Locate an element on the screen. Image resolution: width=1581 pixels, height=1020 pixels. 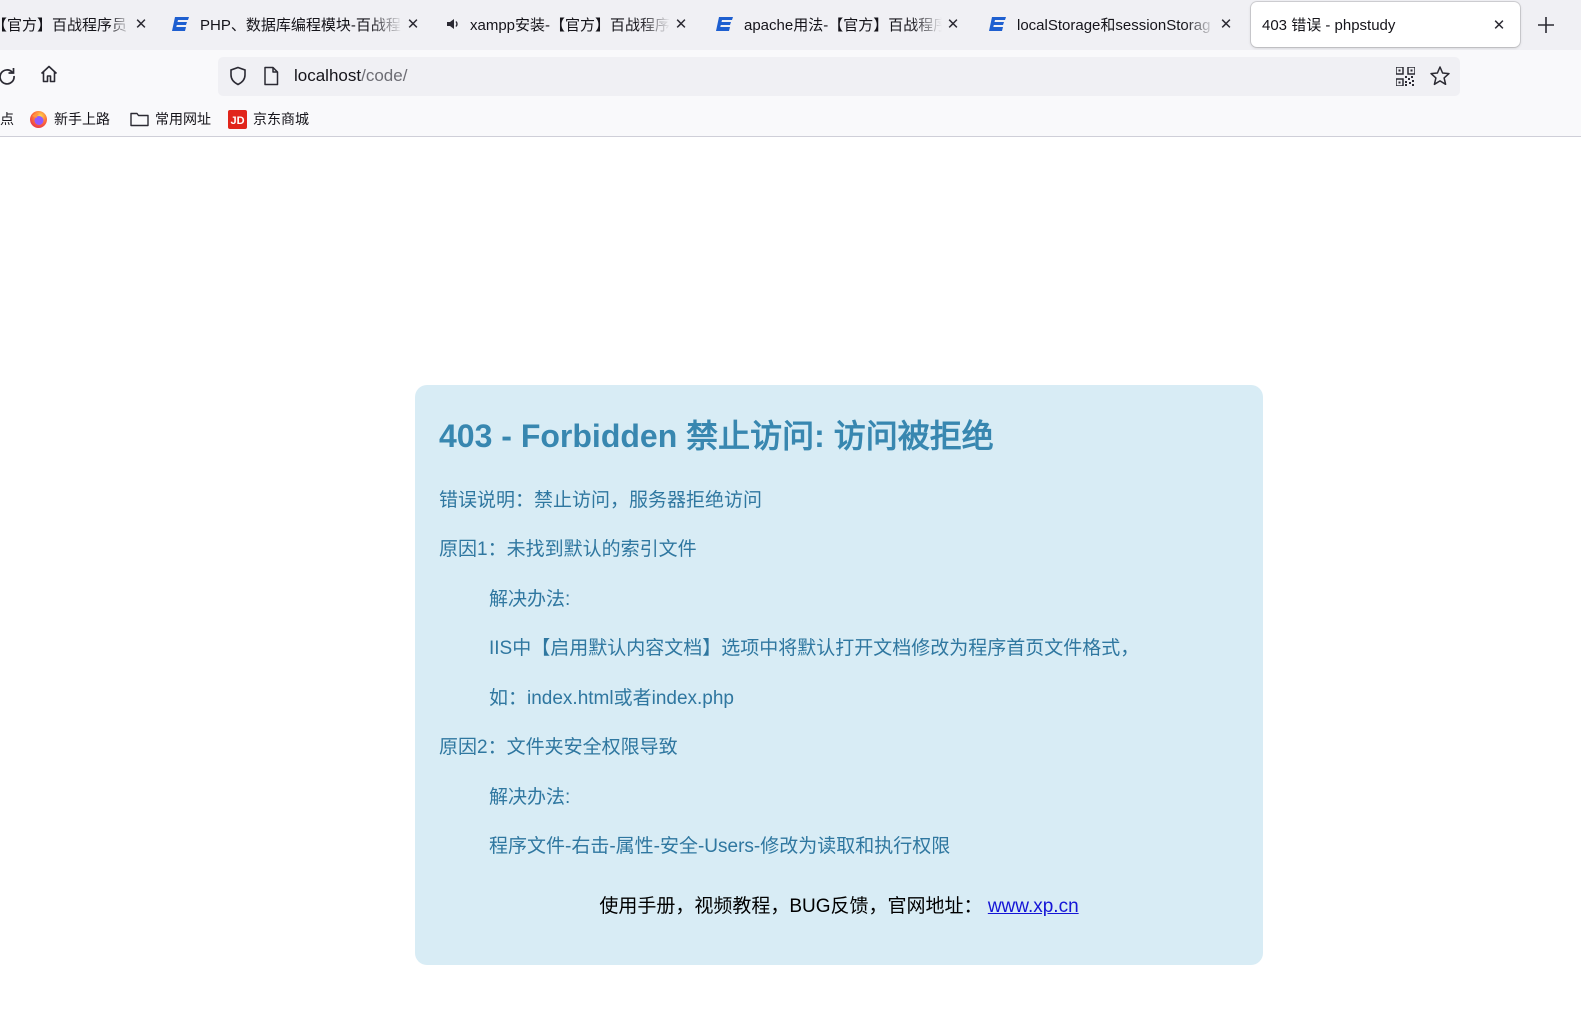
url-host: localhost is located at coordinates (328, 75).